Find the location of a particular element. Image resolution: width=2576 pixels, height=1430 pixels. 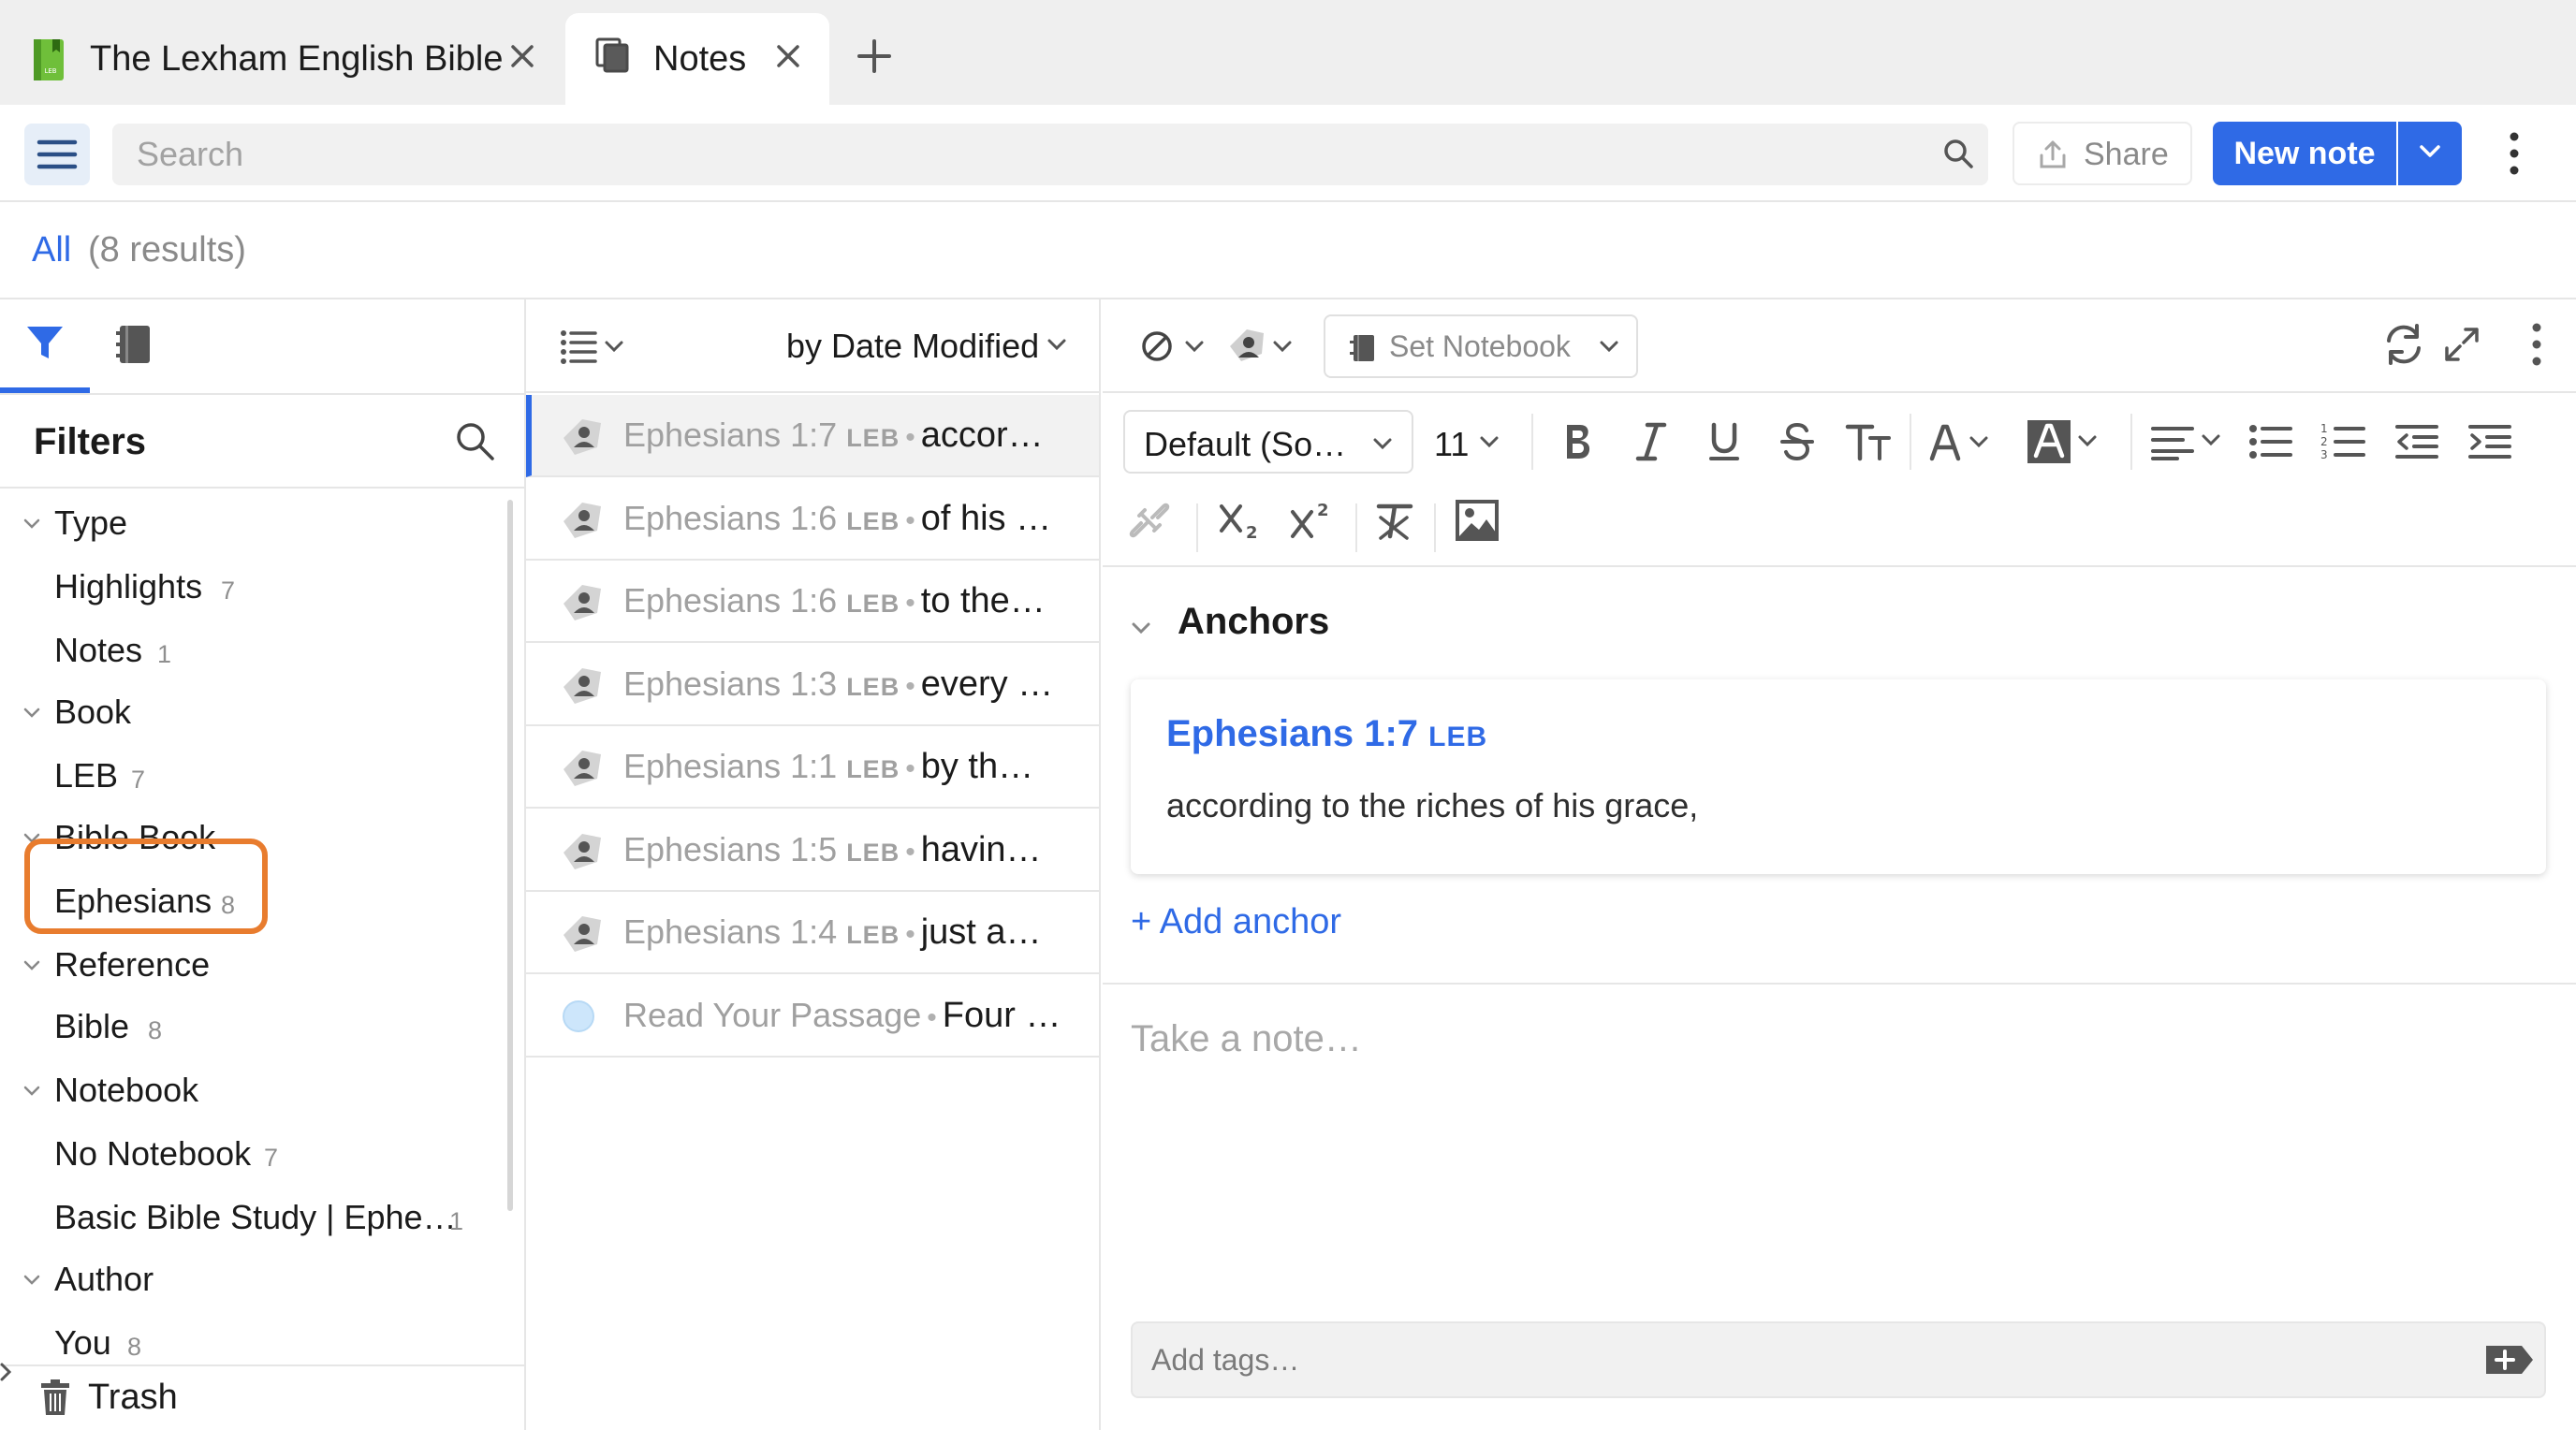

outdent-icon is located at coordinates (2417, 442).